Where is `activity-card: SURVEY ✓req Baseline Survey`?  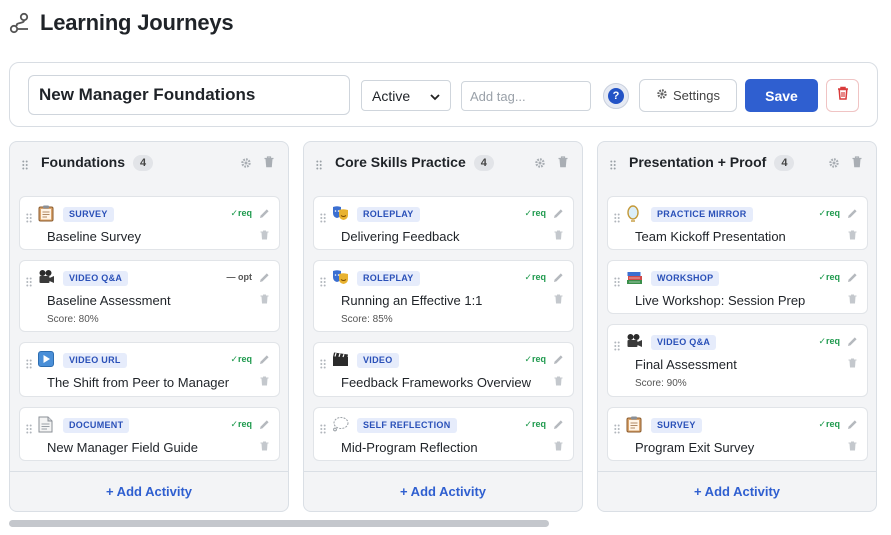
activity-card: SURVEY ✓req Baseline Survey is located at coordinates (149, 223).